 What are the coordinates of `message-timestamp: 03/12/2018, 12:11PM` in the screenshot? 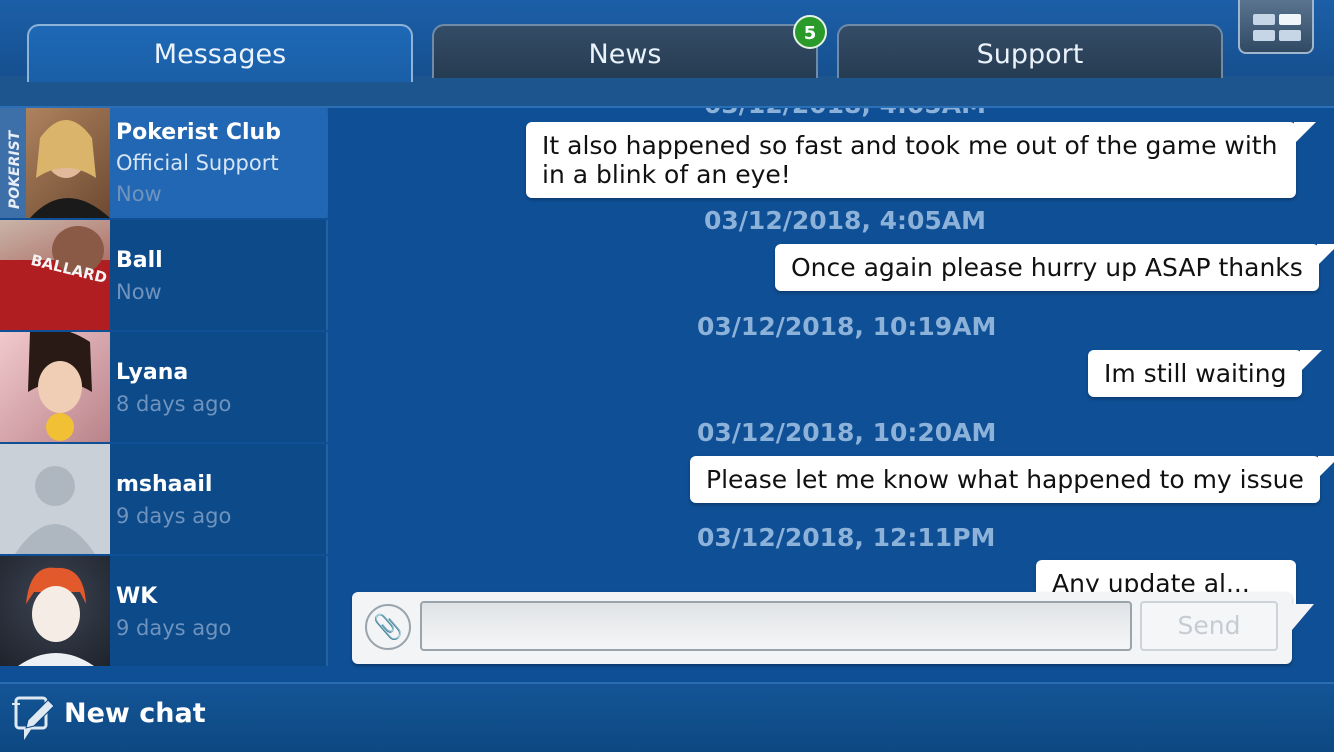 It's located at (846, 537).